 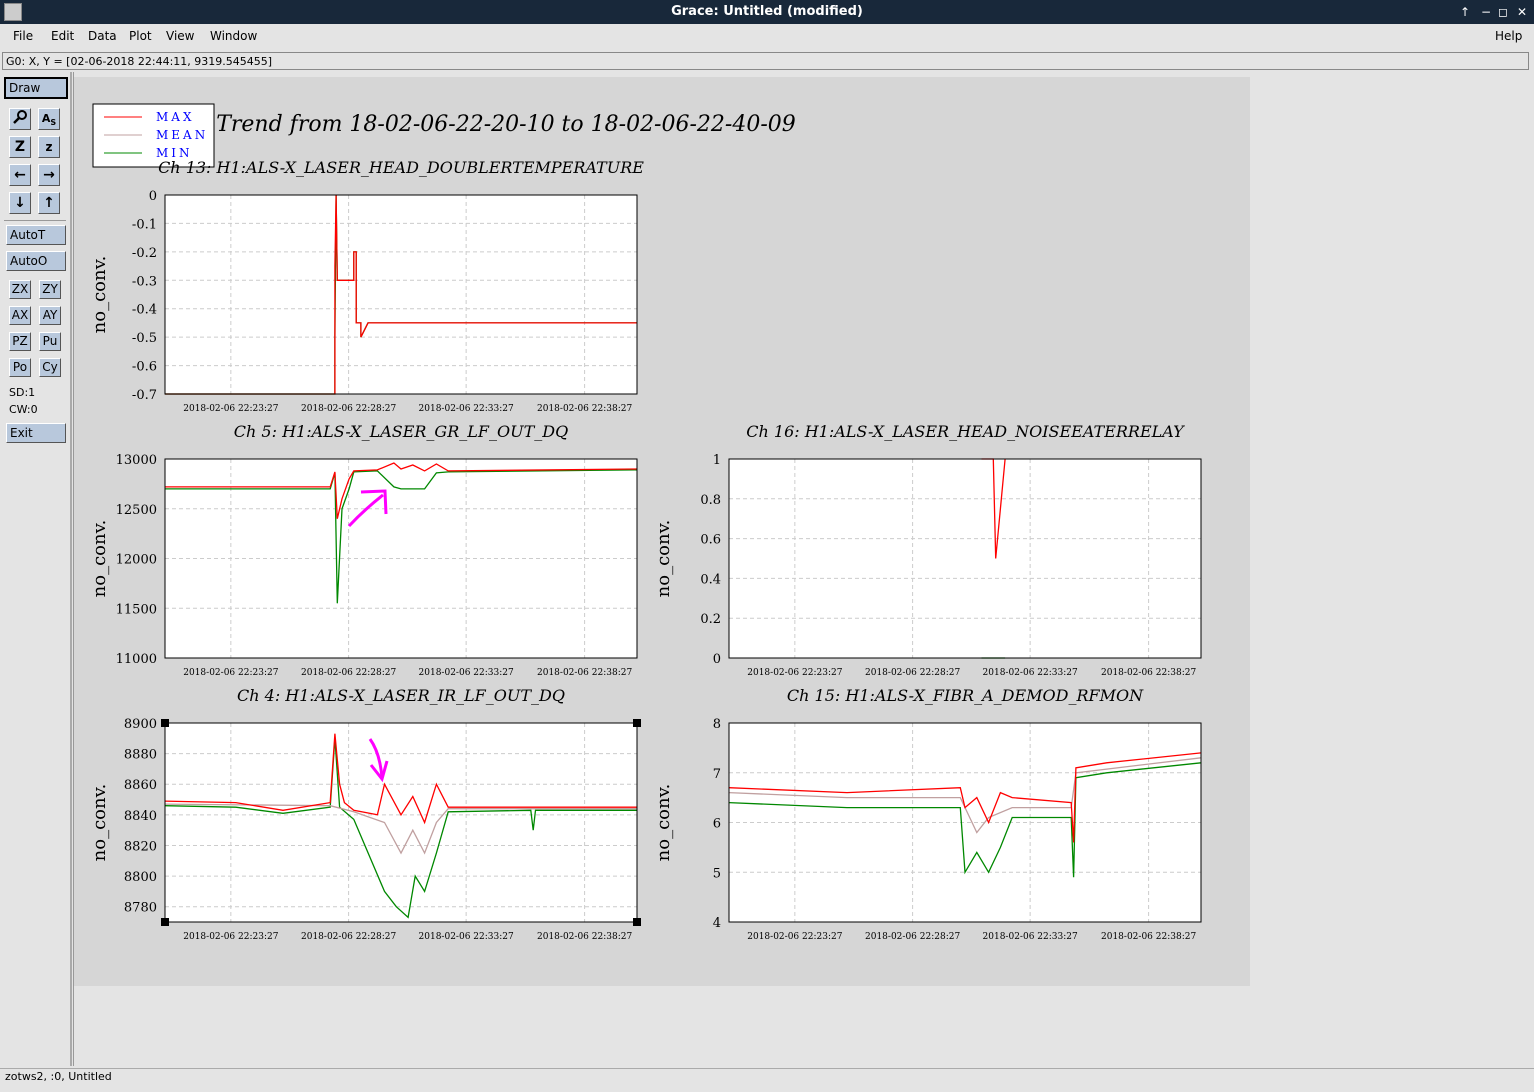 What do you see at coordinates (50, 315) in the screenshot?
I see `ay-button: AY` at bounding box center [50, 315].